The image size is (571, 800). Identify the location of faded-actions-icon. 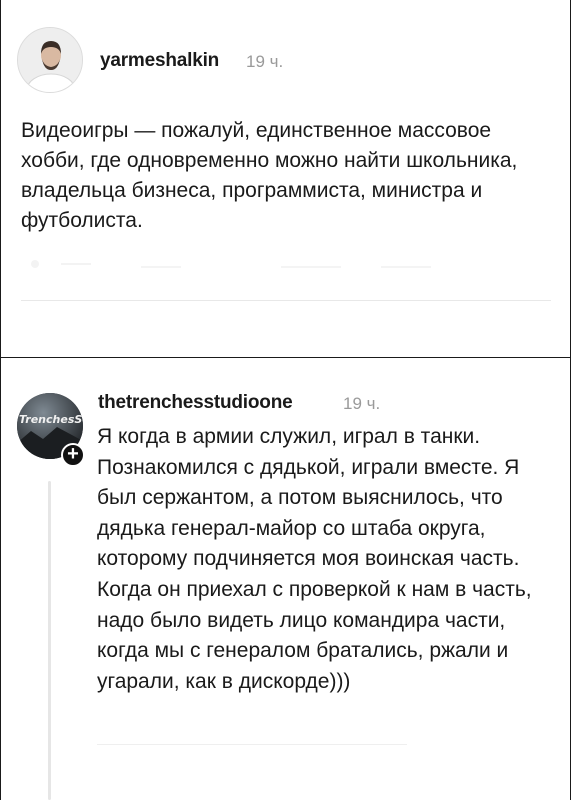
(231, 264).